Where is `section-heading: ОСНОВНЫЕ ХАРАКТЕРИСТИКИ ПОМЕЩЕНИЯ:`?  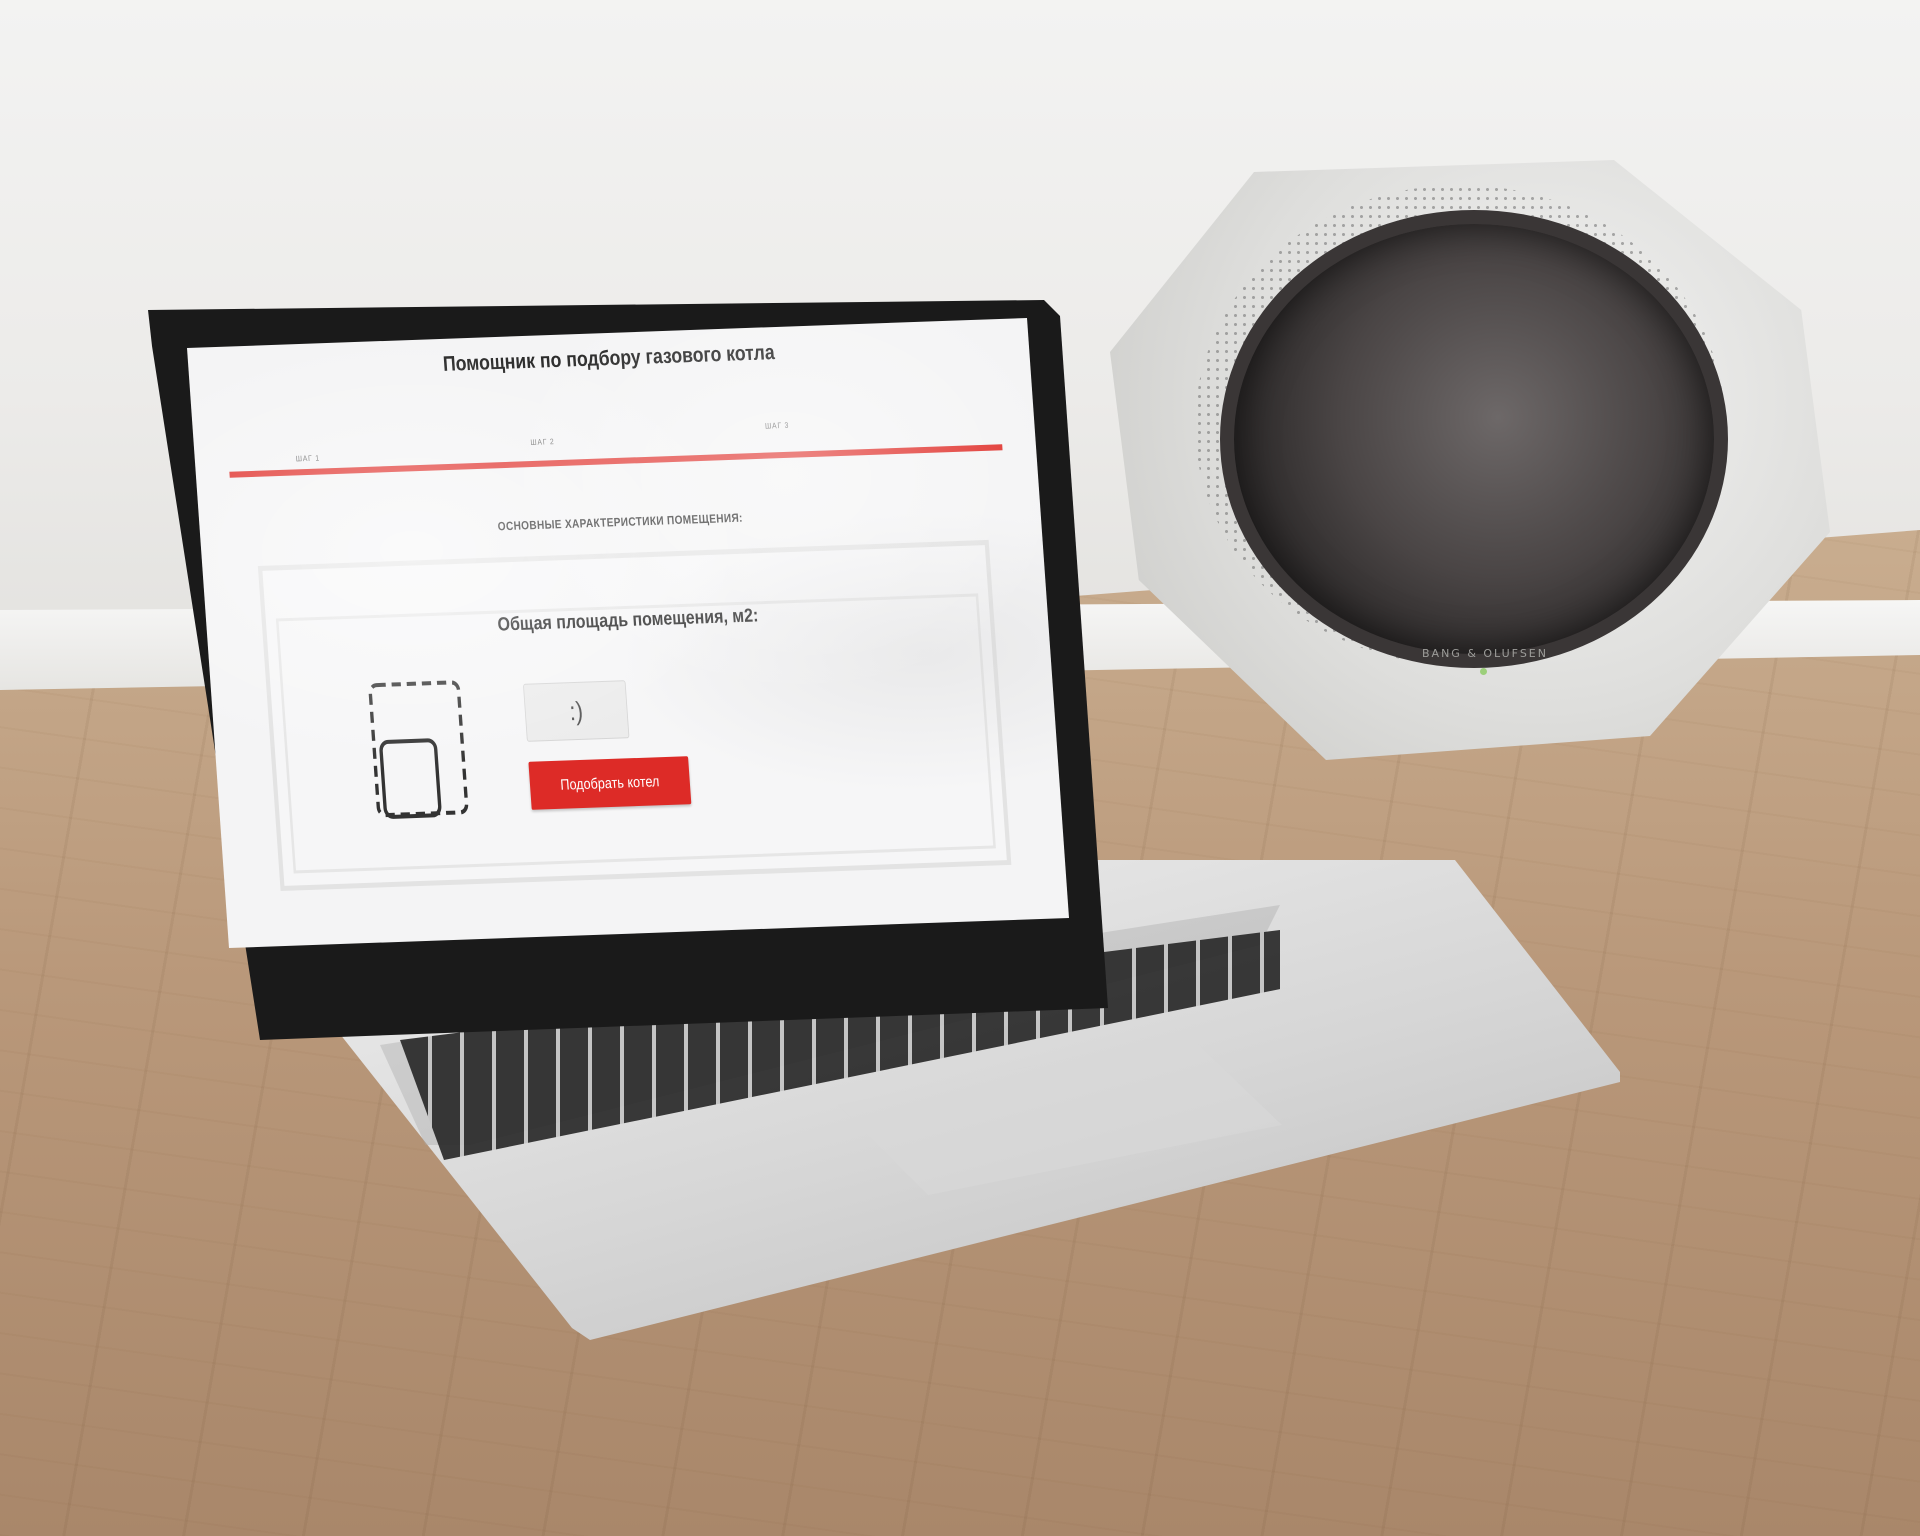 section-heading: ОСНОВНЫЕ ХАРАКТЕРИСТИКИ ПОМЕЩЕНИЯ: is located at coordinates (620, 522).